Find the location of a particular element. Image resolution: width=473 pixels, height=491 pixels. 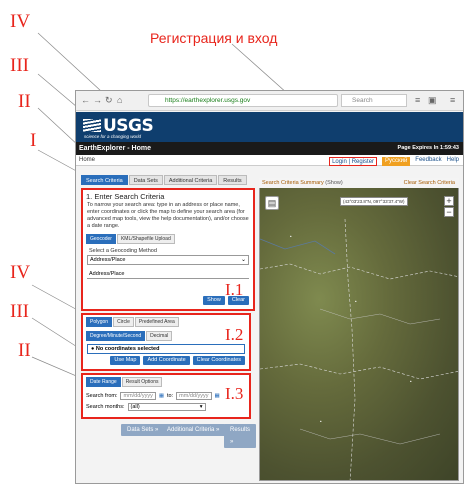

tab-geocoder: Geocoder is located at coordinates (101, 239).